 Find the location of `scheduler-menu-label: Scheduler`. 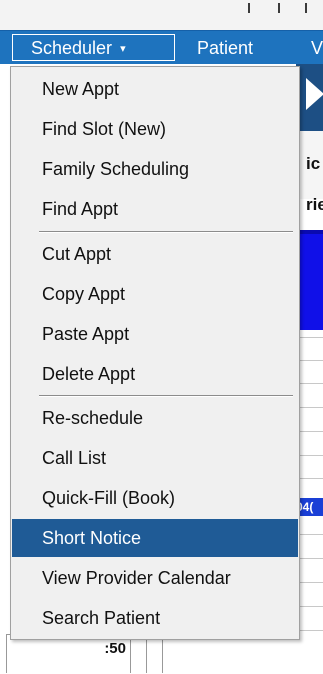

scheduler-menu-label: Scheduler is located at coordinates (72, 48).